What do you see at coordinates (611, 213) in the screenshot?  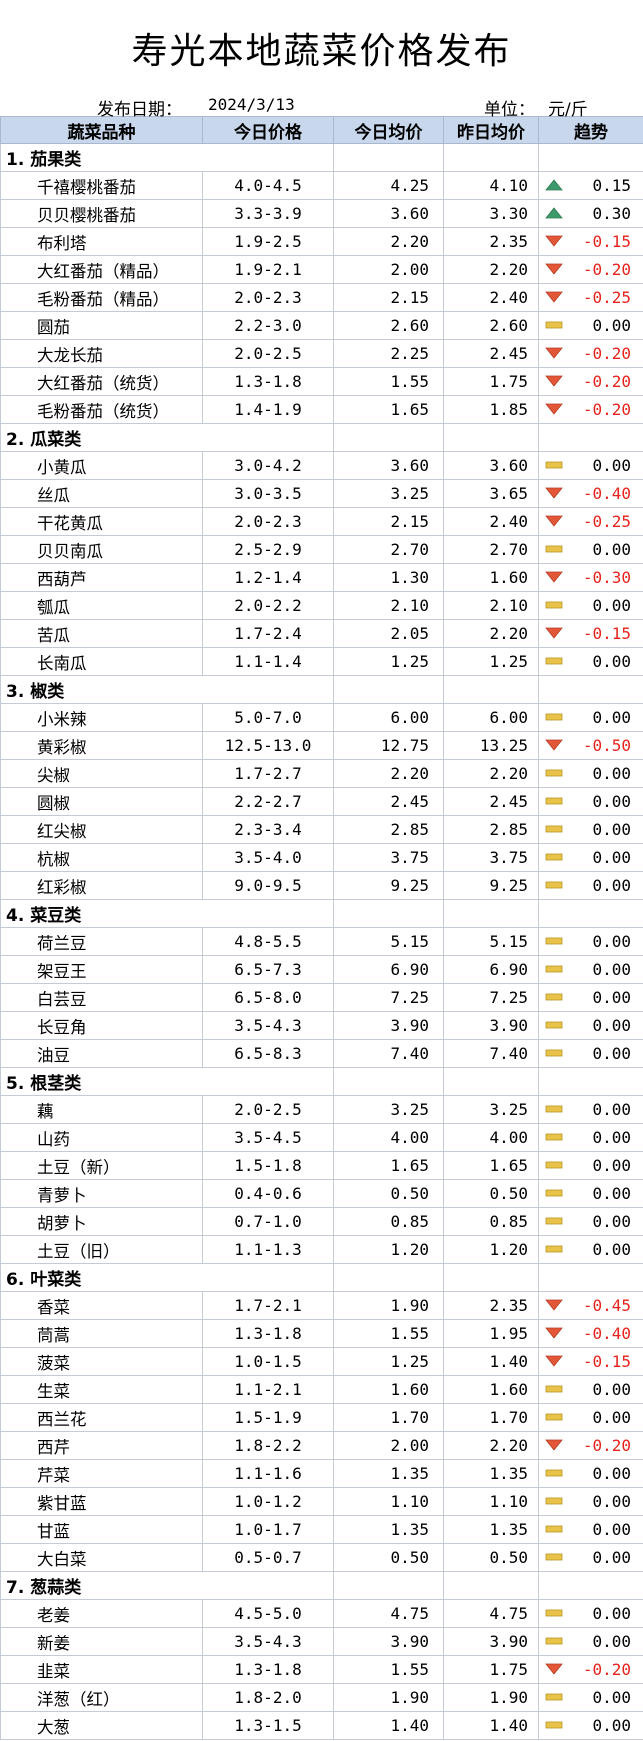 I see `trend-change-value: 0.30` at bounding box center [611, 213].